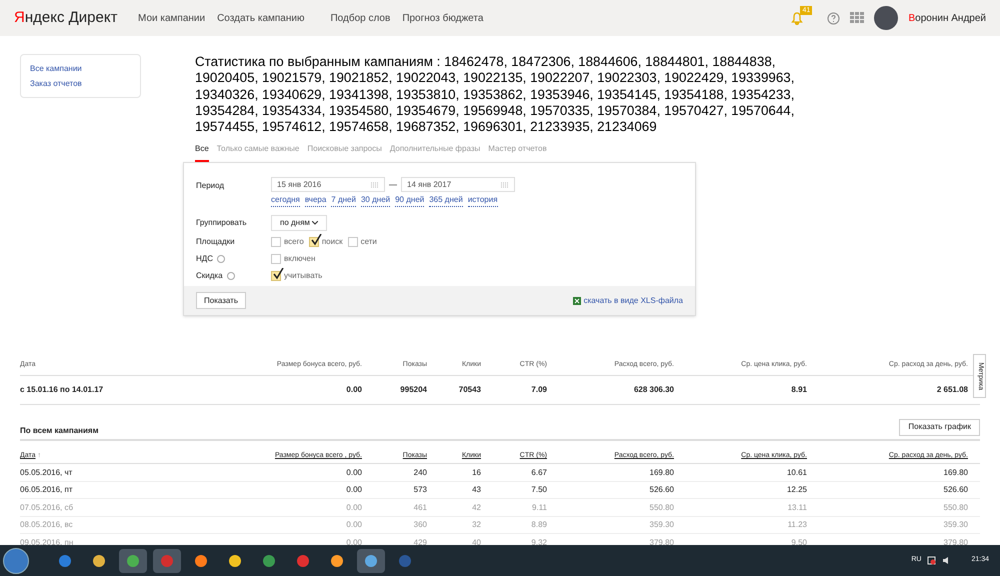 This screenshot has width=1000, height=576. I want to click on field-label: Площадки, so click(216, 242).